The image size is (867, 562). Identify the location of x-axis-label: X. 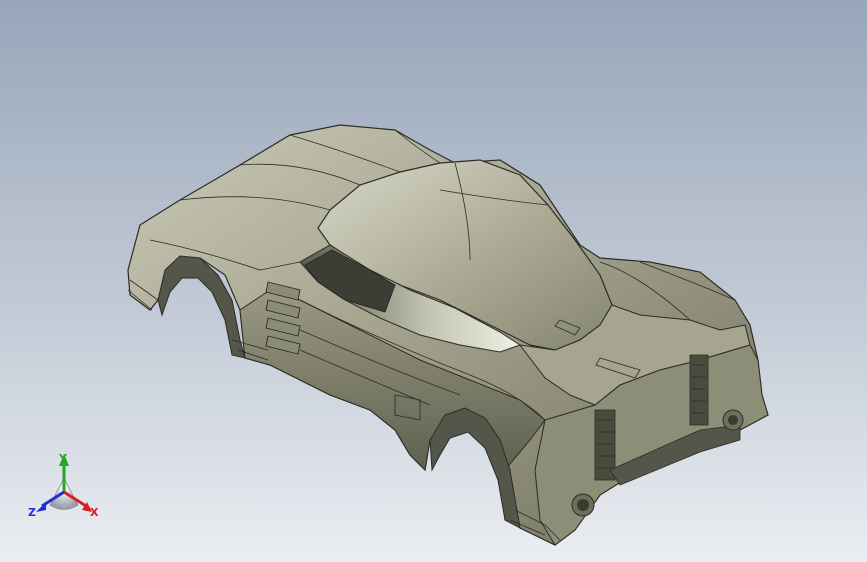
(94, 512).